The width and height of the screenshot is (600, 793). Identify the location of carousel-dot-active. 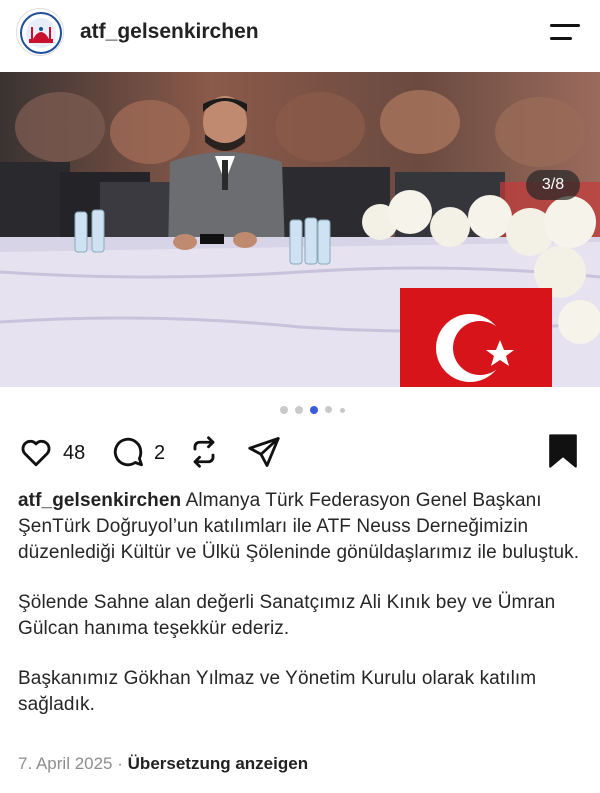
(314, 410).